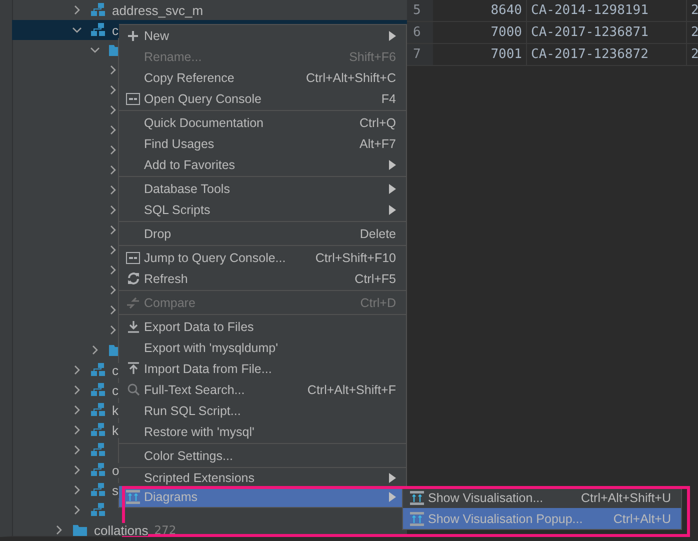 This screenshot has width=698, height=541. Describe the element at coordinates (80, 529) in the screenshot. I see `folder-icon` at that location.